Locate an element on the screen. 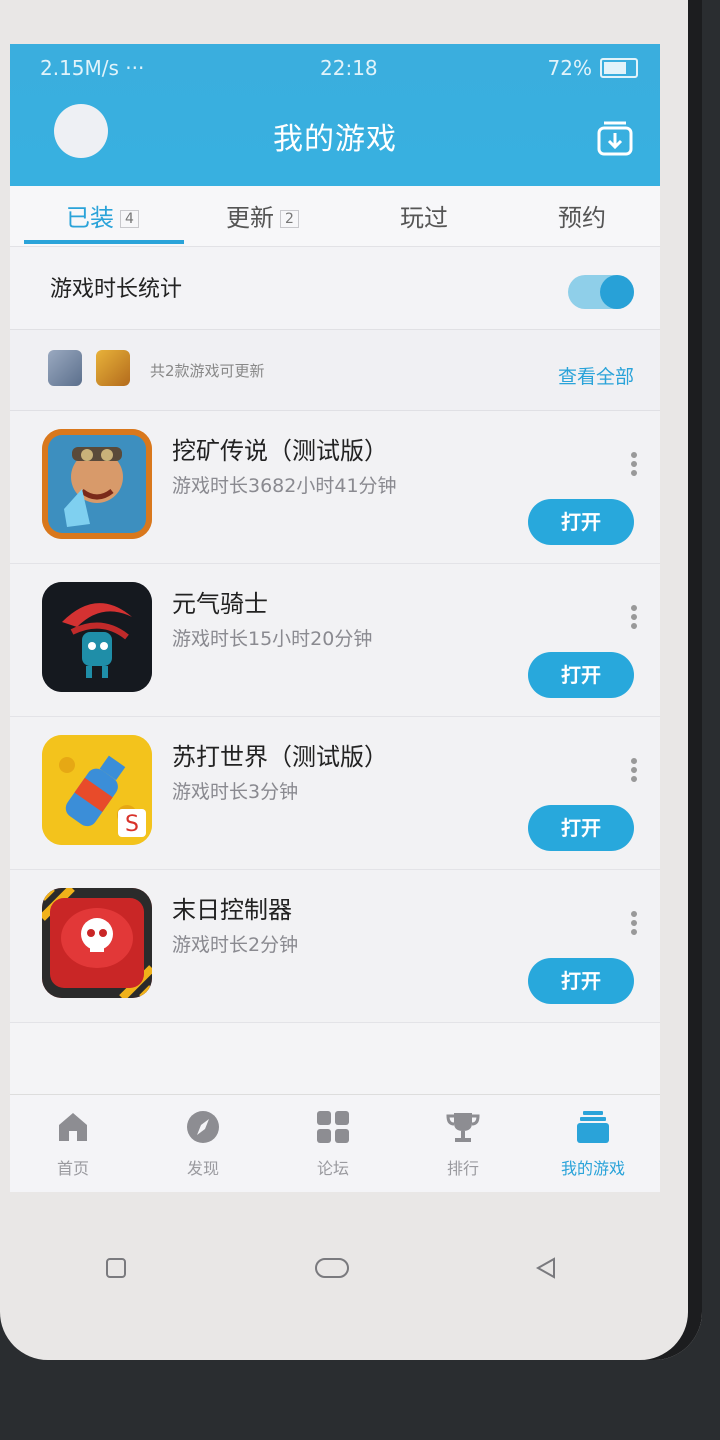 This screenshot has width=720, height=1440. soul-knight-icon is located at coordinates (97, 637).